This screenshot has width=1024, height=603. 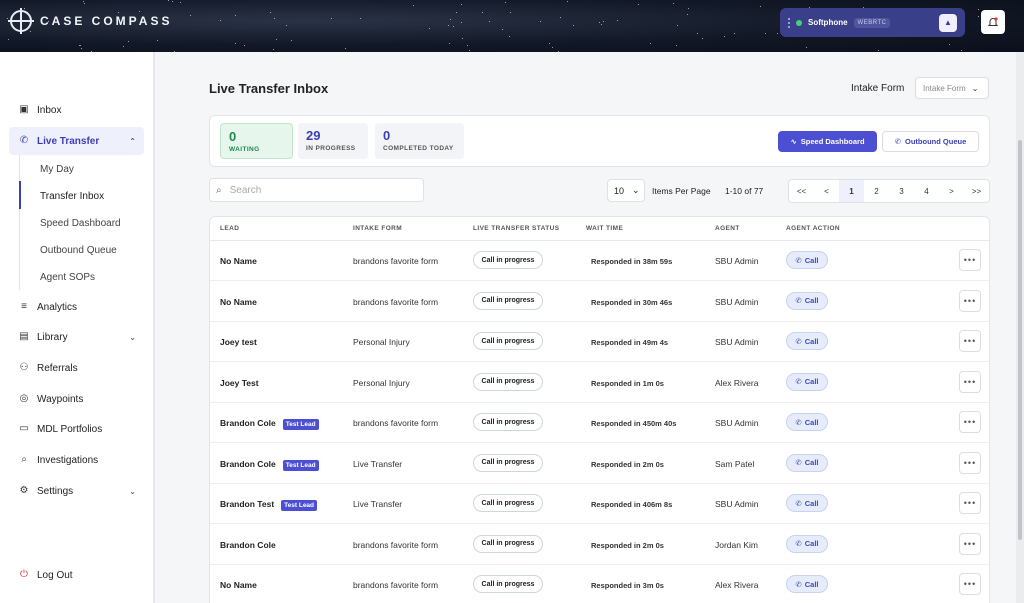 What do you see at coordinates (76, 337) in the screenshot?
I see `sidebar-item-library: ▤ Library ⌄` at bounding box center [76, 337].